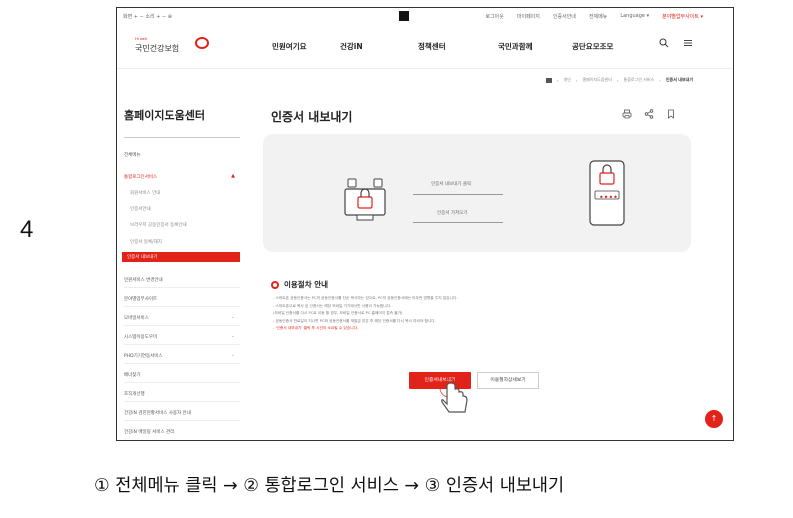 The height and width of the screenshot is (518, 793). I want to click on logo-korean: 국민건강보험, so click(157, 48).